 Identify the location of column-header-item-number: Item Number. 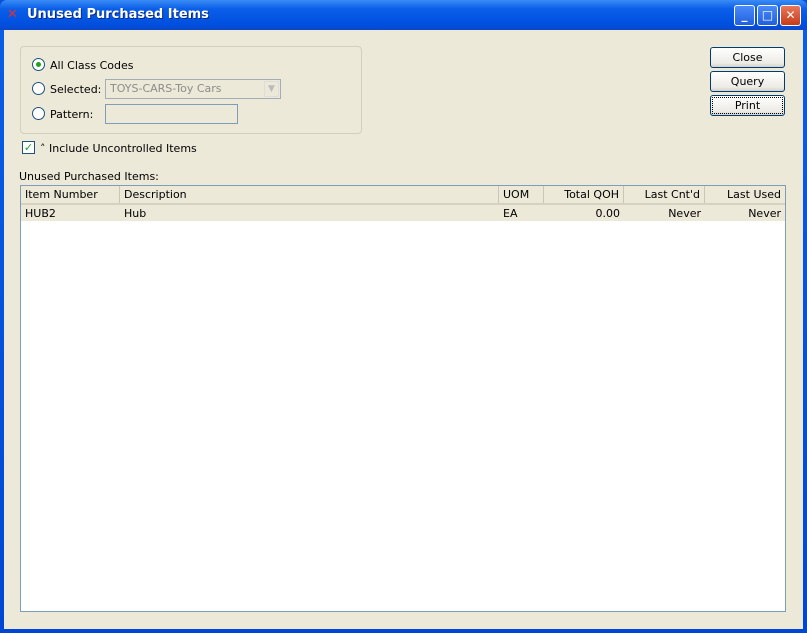
(70, 194).